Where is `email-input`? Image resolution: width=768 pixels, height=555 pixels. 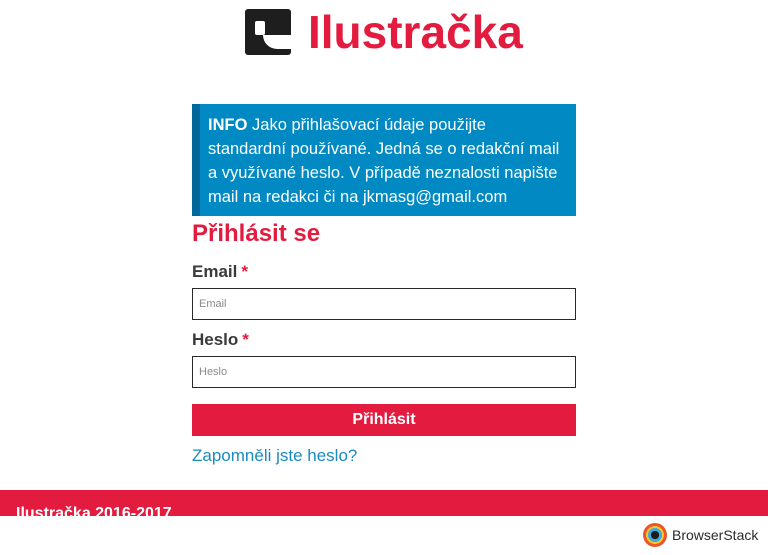 email-input is located at coordinates (384, 304).